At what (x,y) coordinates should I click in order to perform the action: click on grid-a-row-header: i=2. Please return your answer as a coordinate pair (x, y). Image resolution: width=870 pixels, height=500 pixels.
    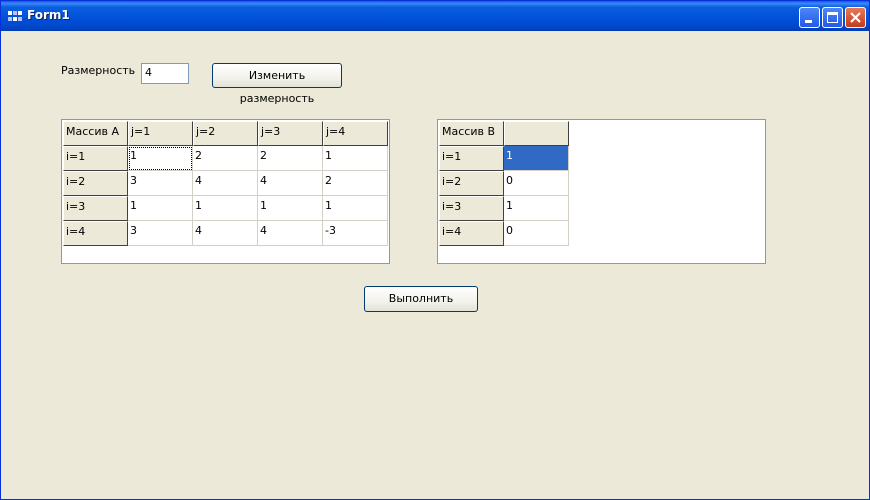
    Looking at the image, I should click on (95, 183).